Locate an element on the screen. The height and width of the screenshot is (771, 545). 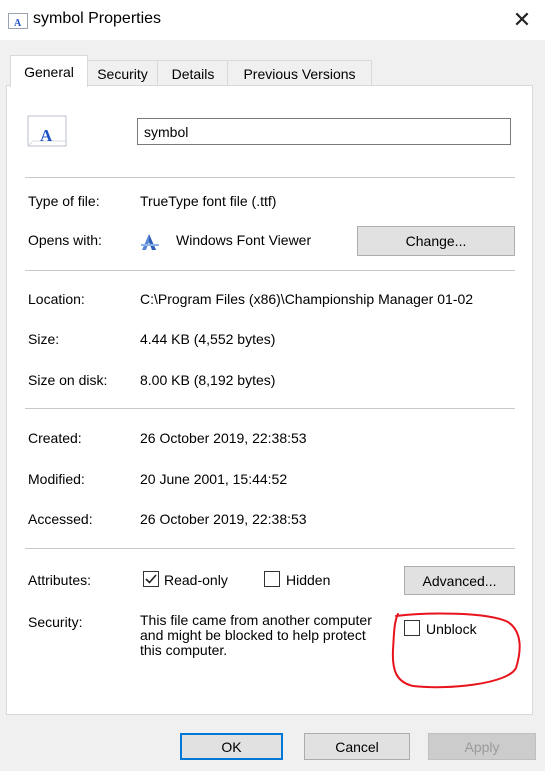
size-on-disk-value: 8.00 KB (8,192 bytes) is located at coordinates (208, 380).